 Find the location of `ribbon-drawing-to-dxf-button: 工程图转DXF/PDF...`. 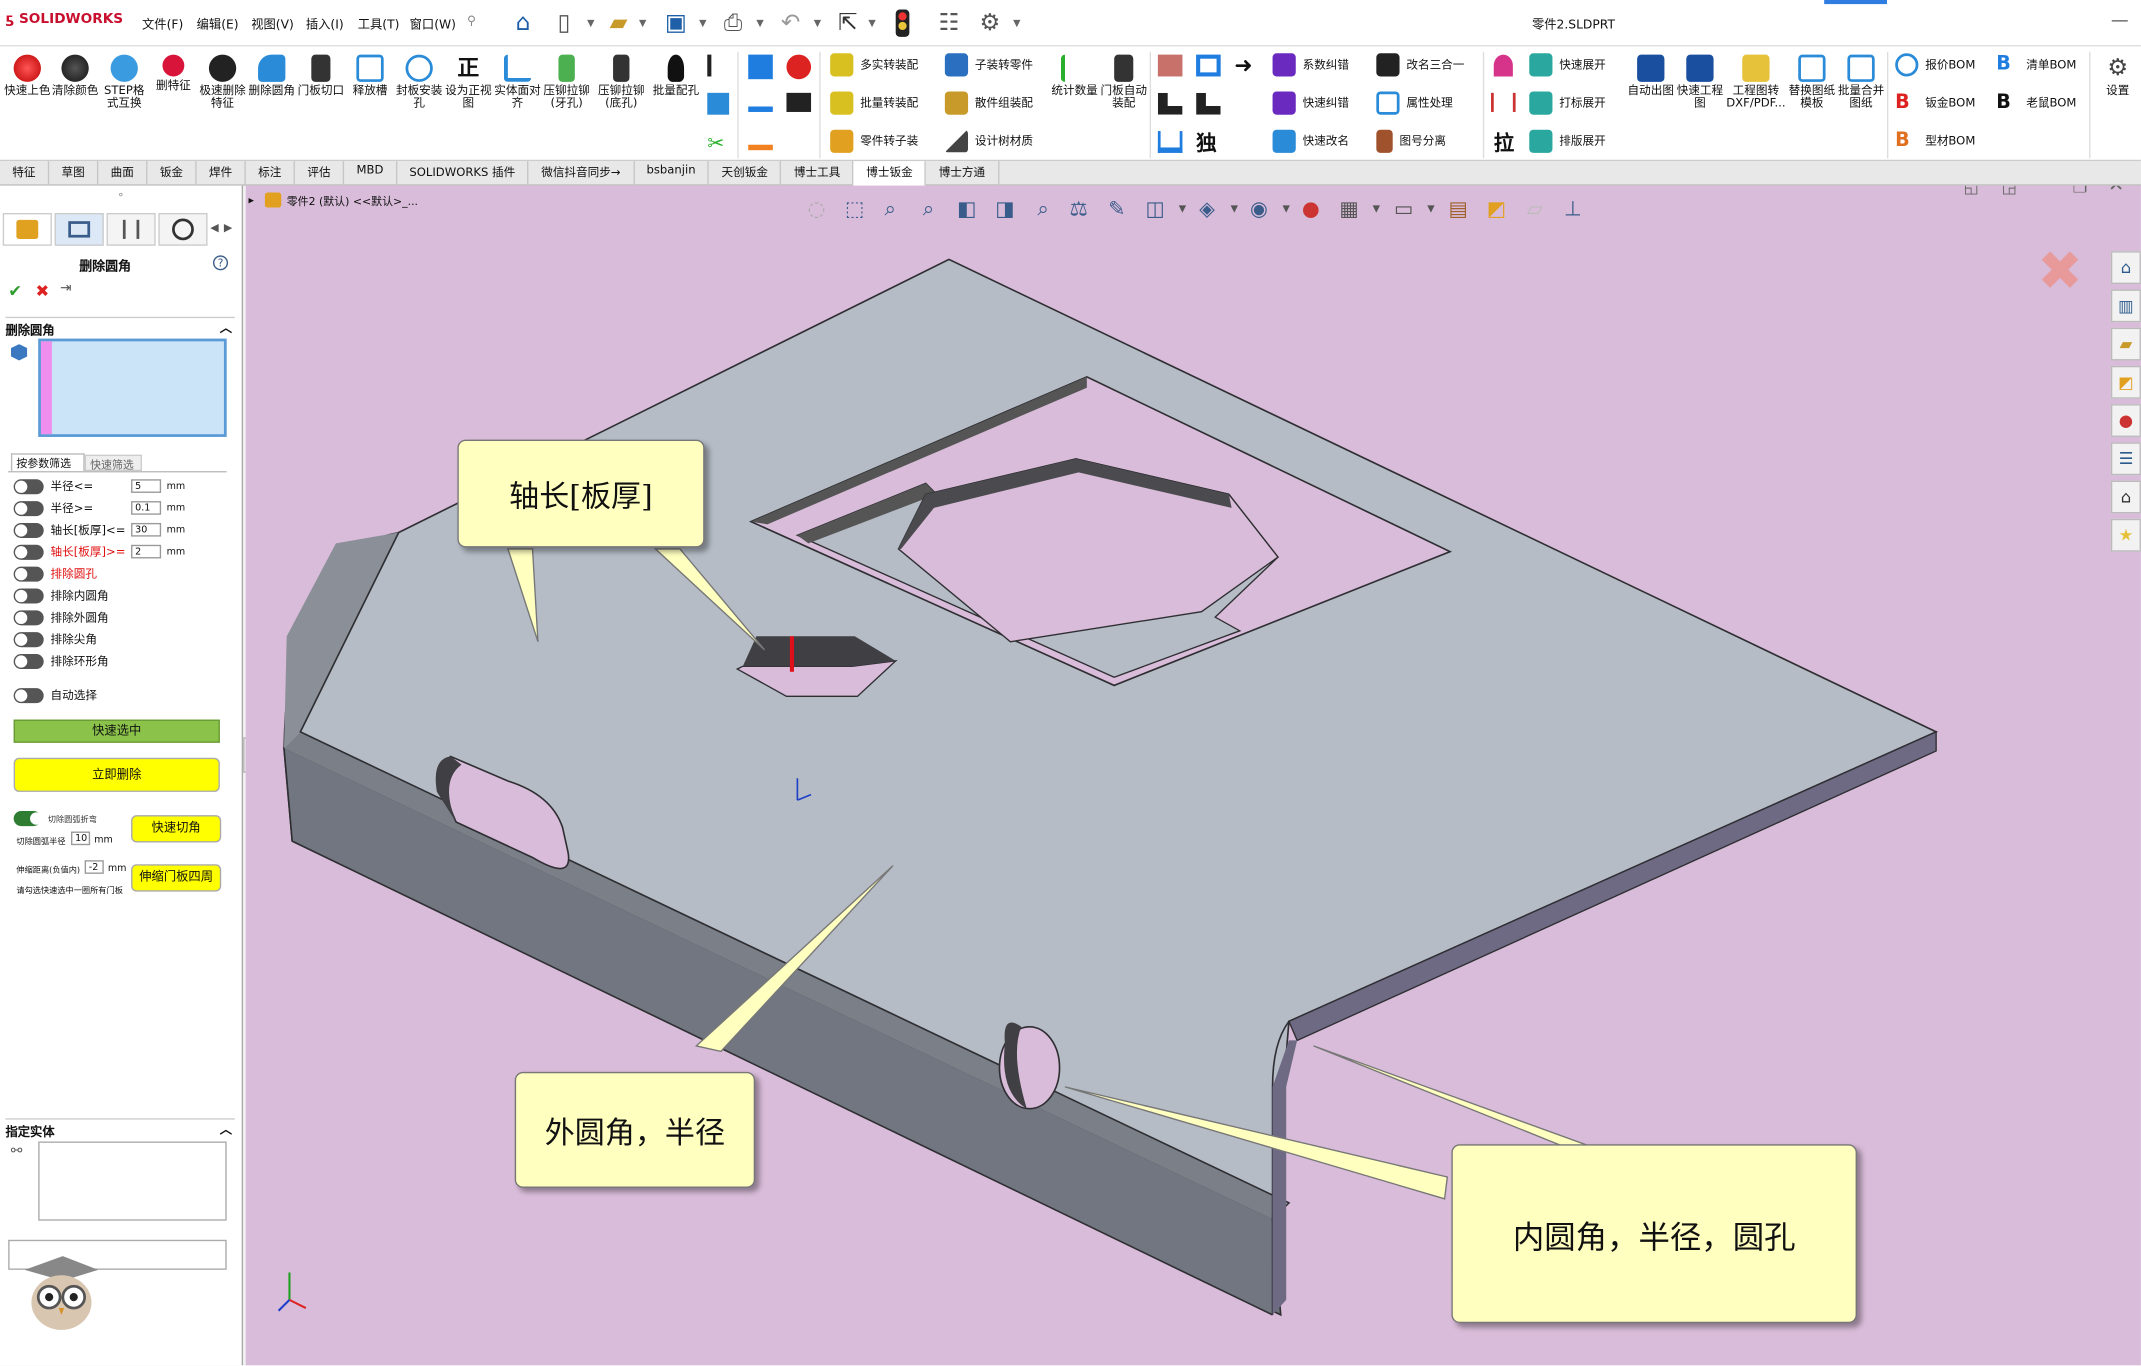

ribbon-drawing-to-dxf-button: 工程图转DXF/PDF... is located at coordinates (1756, 82).